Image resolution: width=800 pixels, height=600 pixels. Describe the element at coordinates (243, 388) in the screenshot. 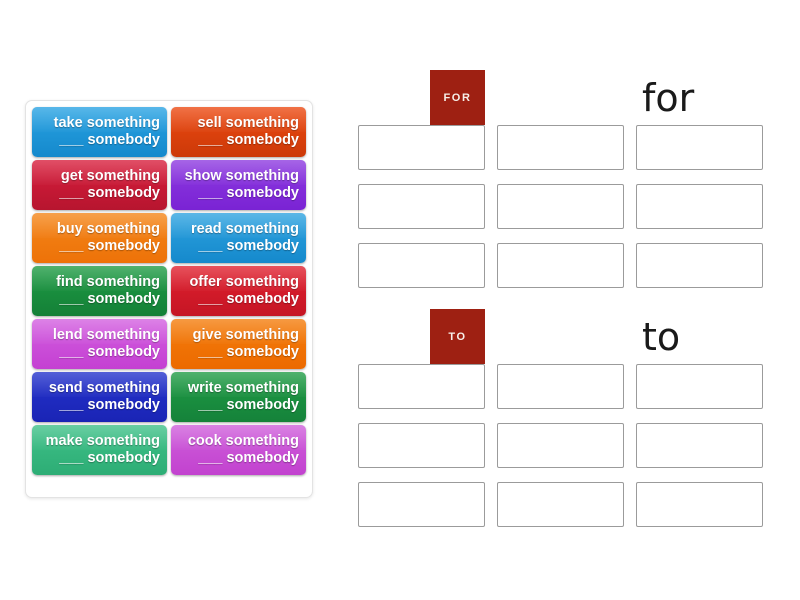

I see `word-tile-line-1: write something` at that location.